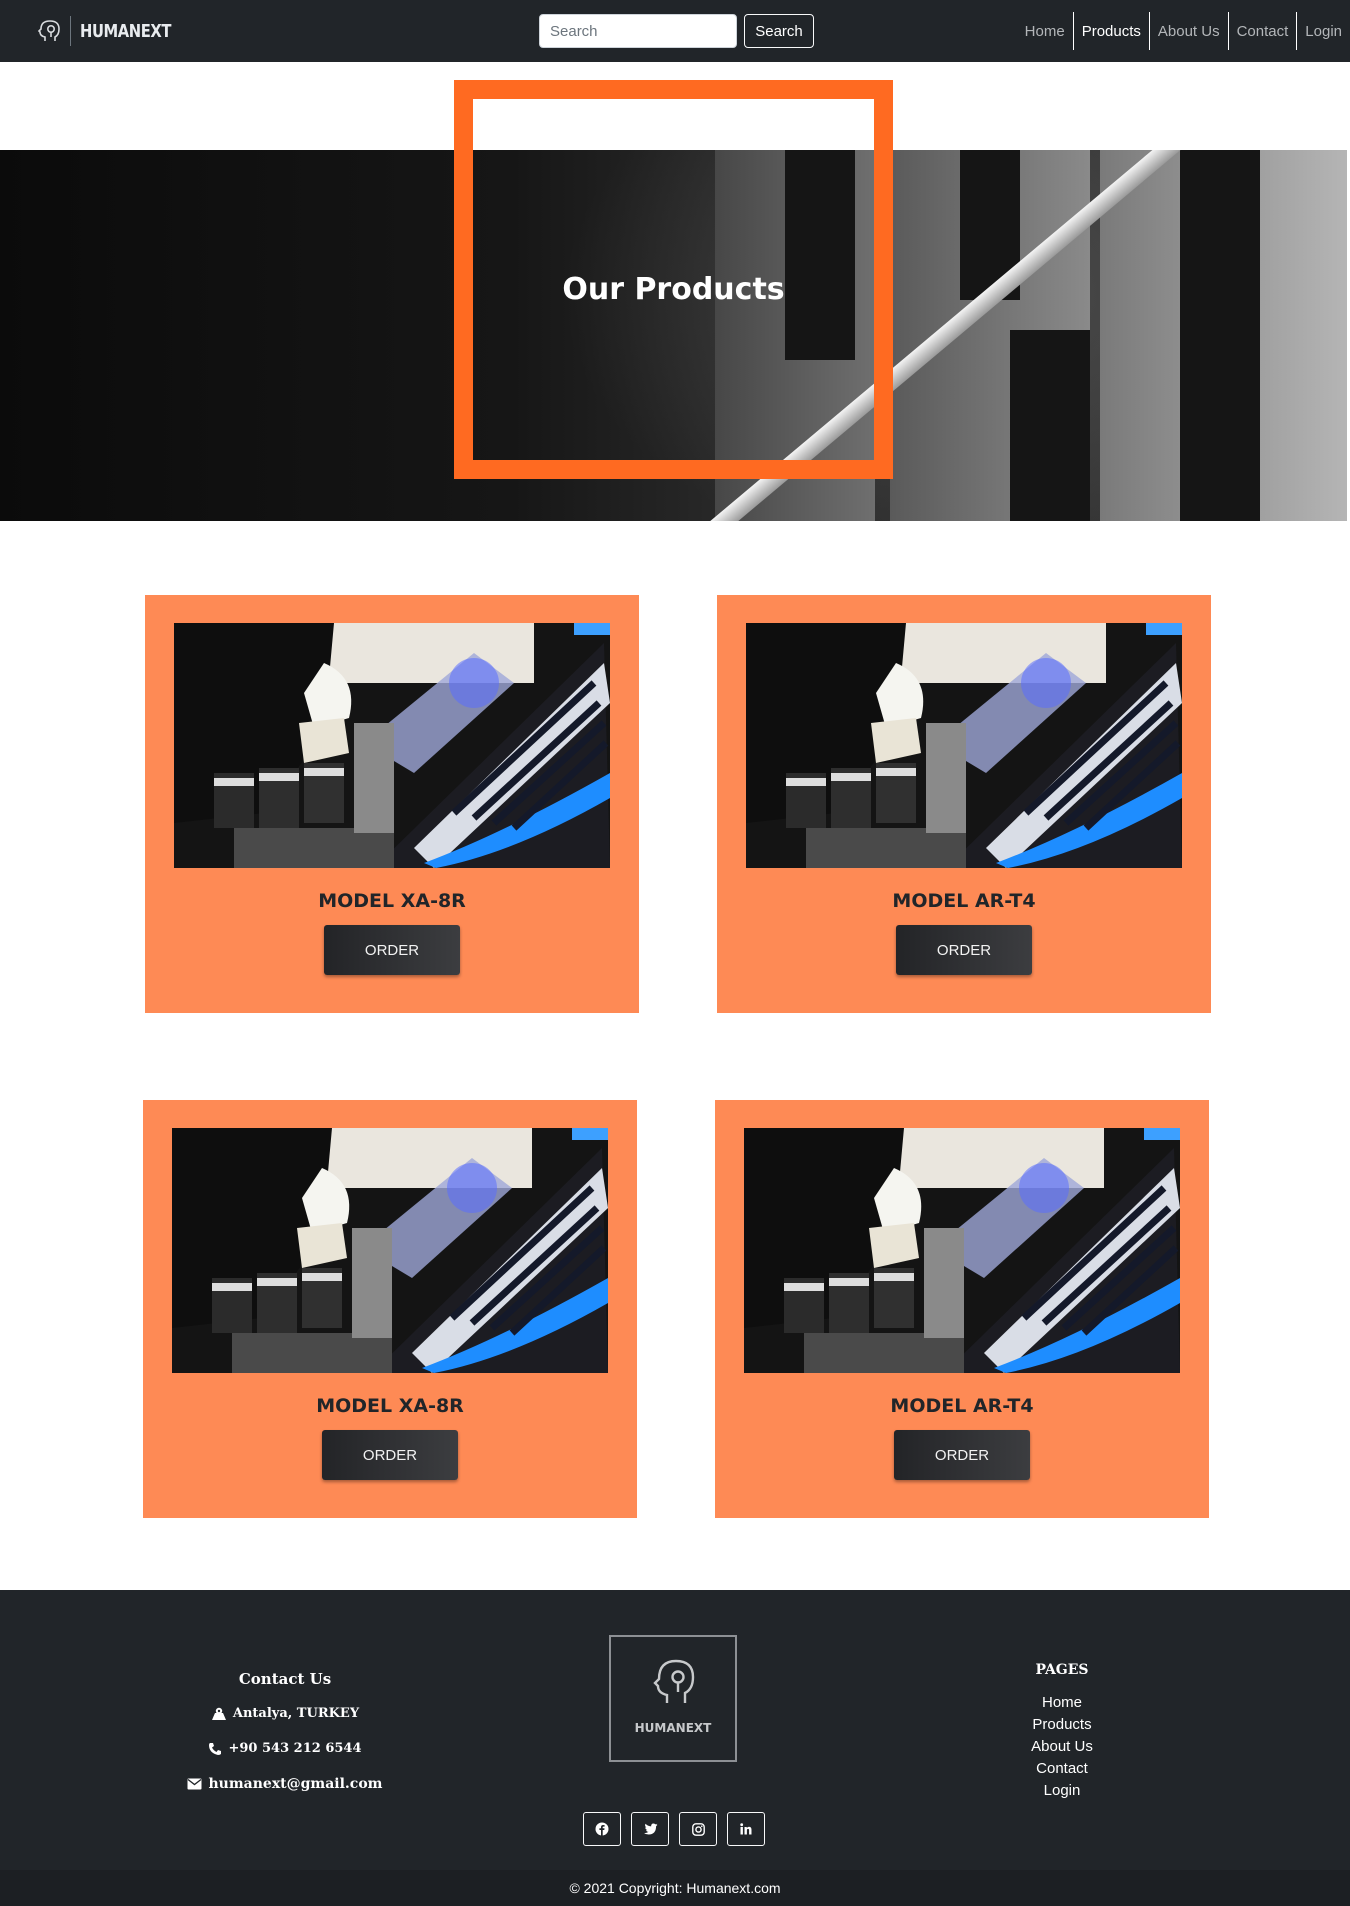 The width and height of the screenshot is (1350, 1906). I want to click on nav-links: Home Products About Us Contact Login, so click(1183, 31).